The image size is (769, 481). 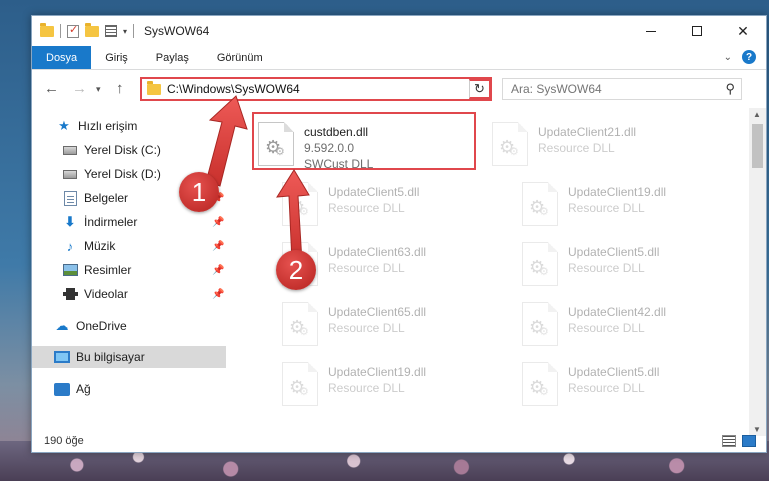 I want to click on step-2-badge: 2, so click(x=296, y=270).